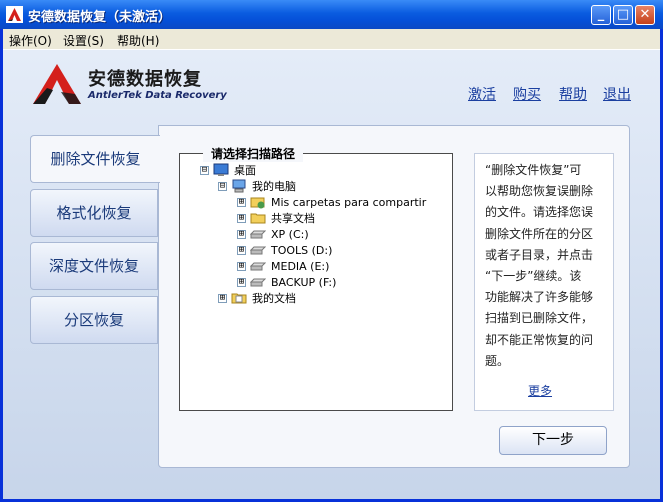 The image size is (663, 502). Describe the element at coordinates (349, 202) in the screenshot. I see `tree-label: Mis carpetas para compartir` at that location.